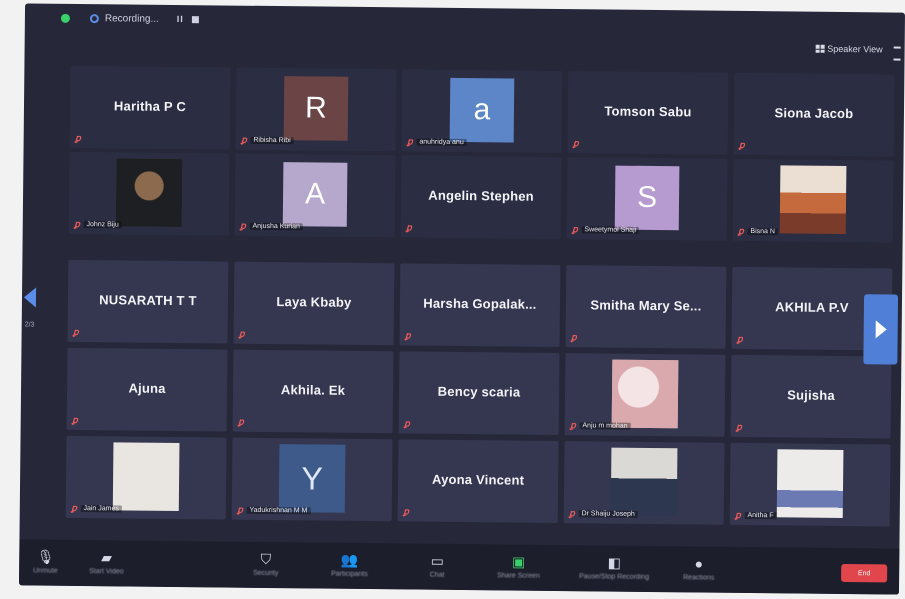 Image resolution: width=905 pixels, height=599 pixels. I want to click on participants-icon: 👥, so click(349, 559).